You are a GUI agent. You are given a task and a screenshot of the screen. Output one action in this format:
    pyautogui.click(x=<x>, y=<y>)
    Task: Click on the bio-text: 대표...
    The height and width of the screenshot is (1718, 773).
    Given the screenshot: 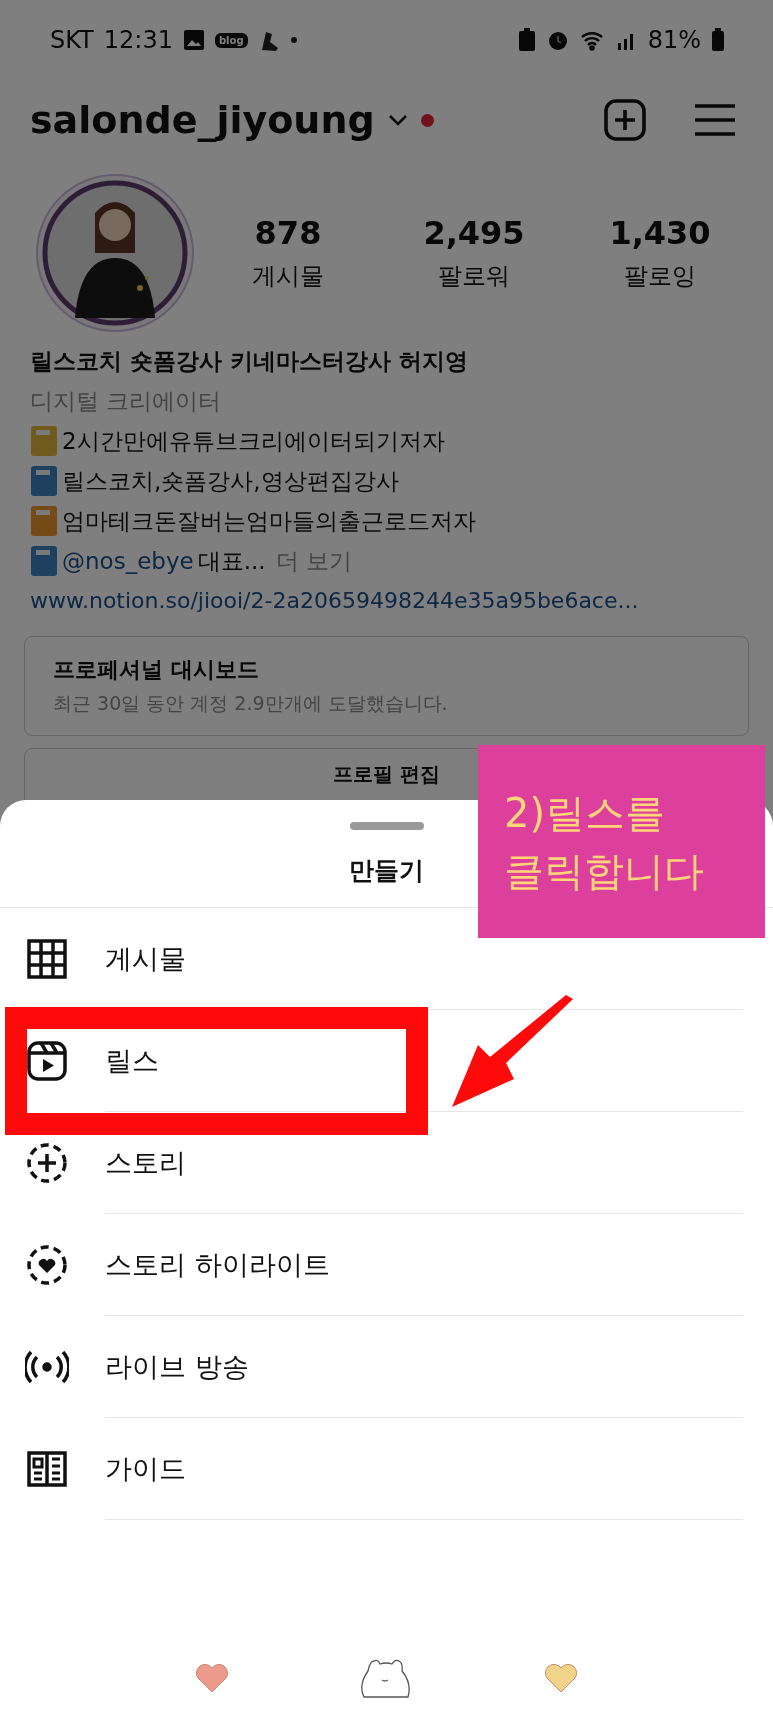 What is the action you would take?
    pyautogui.click(x=231, y=561)
    